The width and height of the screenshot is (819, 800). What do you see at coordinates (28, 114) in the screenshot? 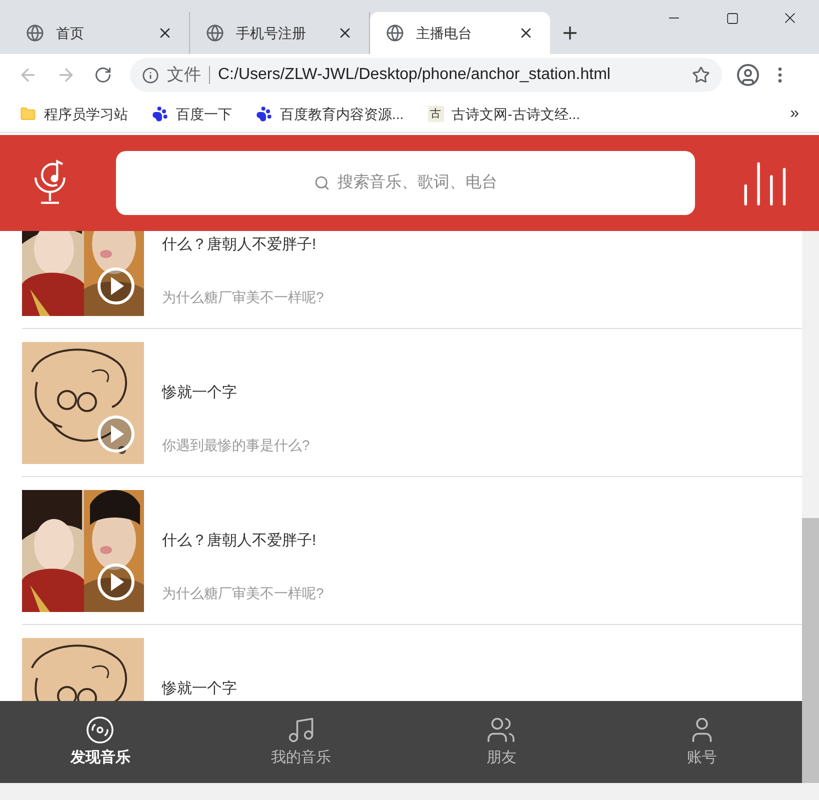
I see `folder-icon` at bounding box center [28, 114].